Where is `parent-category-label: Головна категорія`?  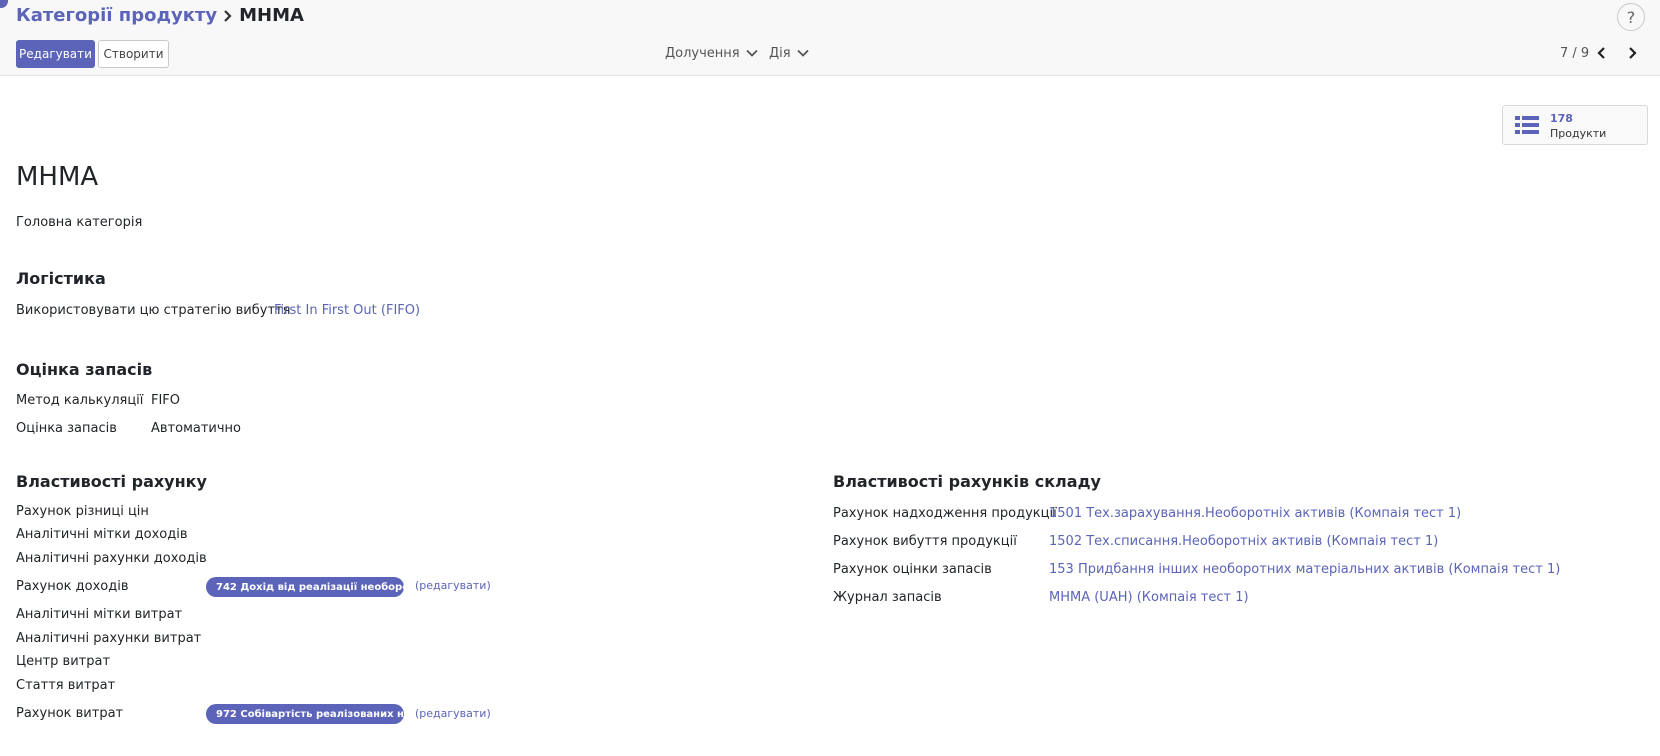 parent-category-label: Головна категорія is located at coordinates (79, 222).